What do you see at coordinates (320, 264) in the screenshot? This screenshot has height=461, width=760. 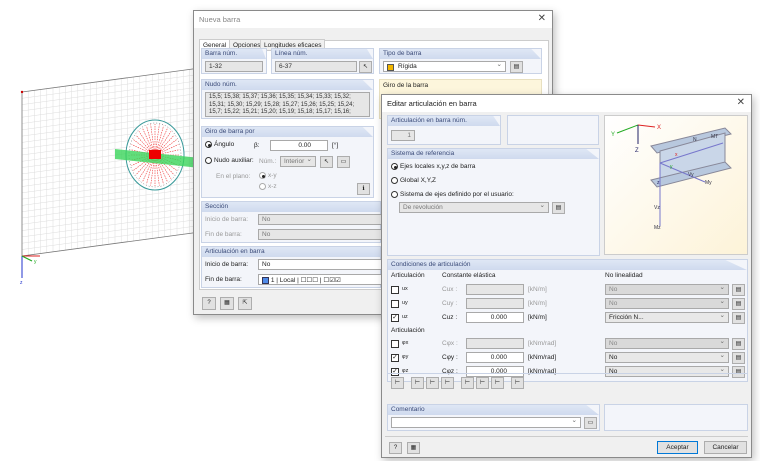 I see `art-inicio-field: No` at bounding box center [320, 264].